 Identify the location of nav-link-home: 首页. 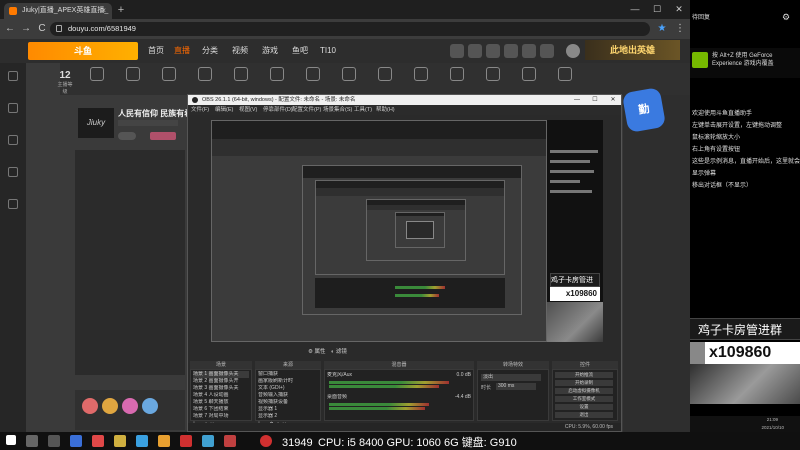
(156, 51).